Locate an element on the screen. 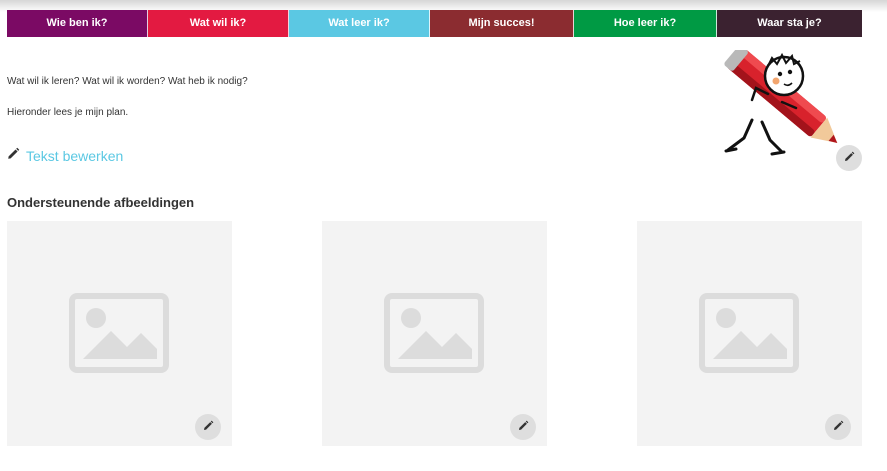 The height and width of the screenshot is (471, 887). pencil-character-illustration is located at coordinates (787, 101).